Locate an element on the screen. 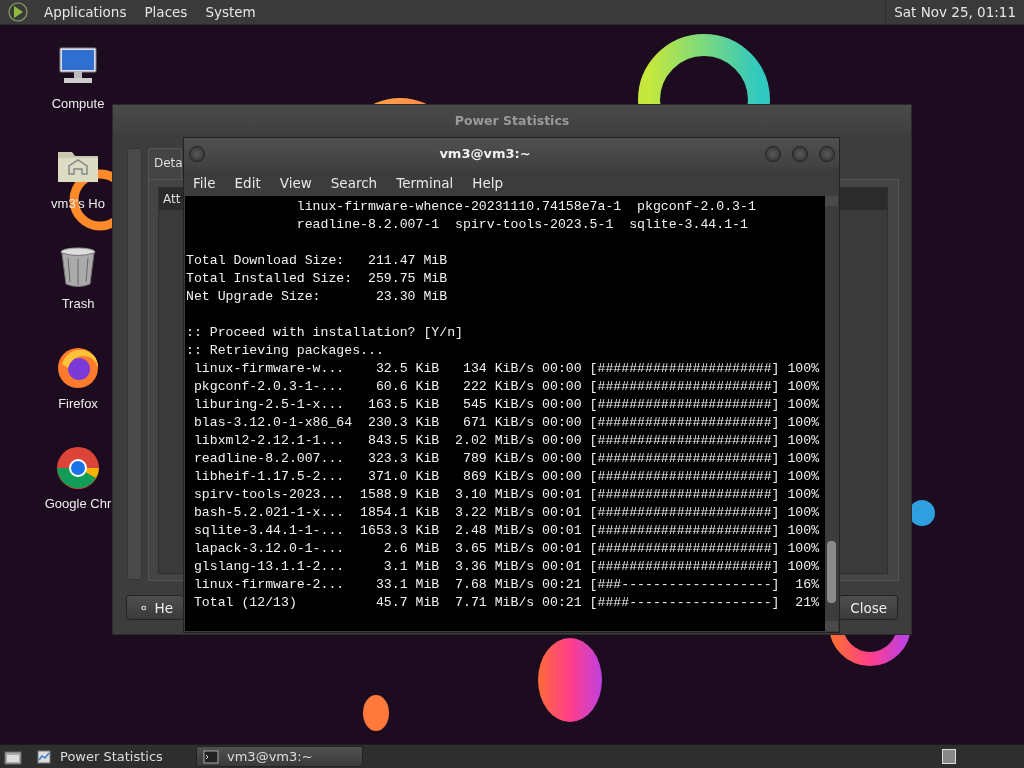  icon-label: Trash is located at coordinates (78, 303).